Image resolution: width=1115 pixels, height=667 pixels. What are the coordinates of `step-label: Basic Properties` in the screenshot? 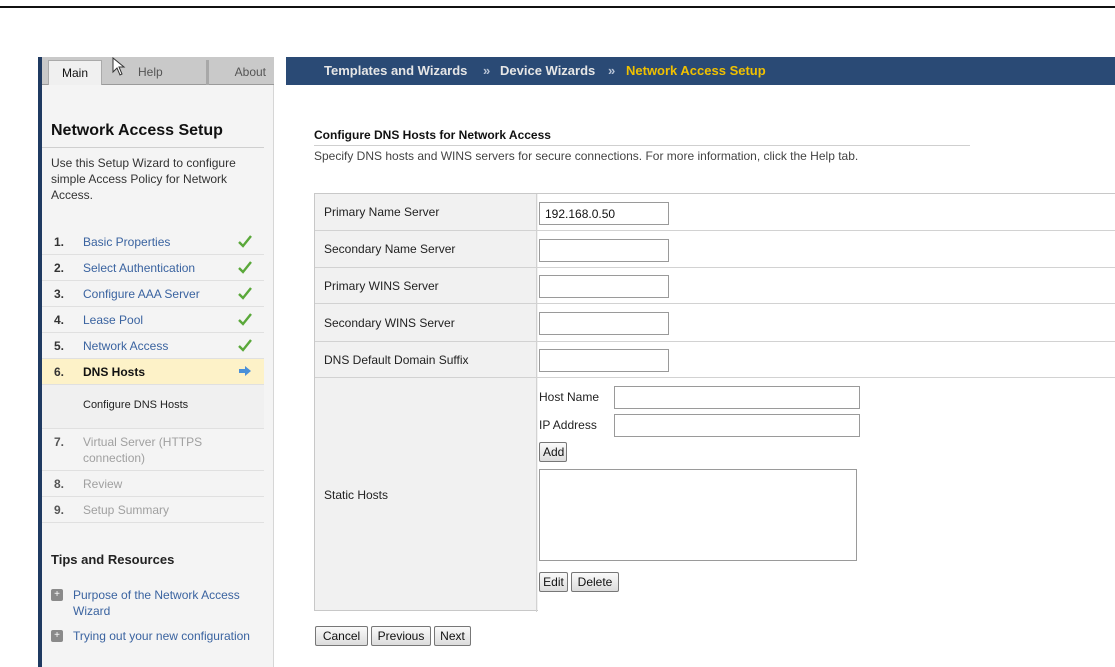 It's located at (126, 242).